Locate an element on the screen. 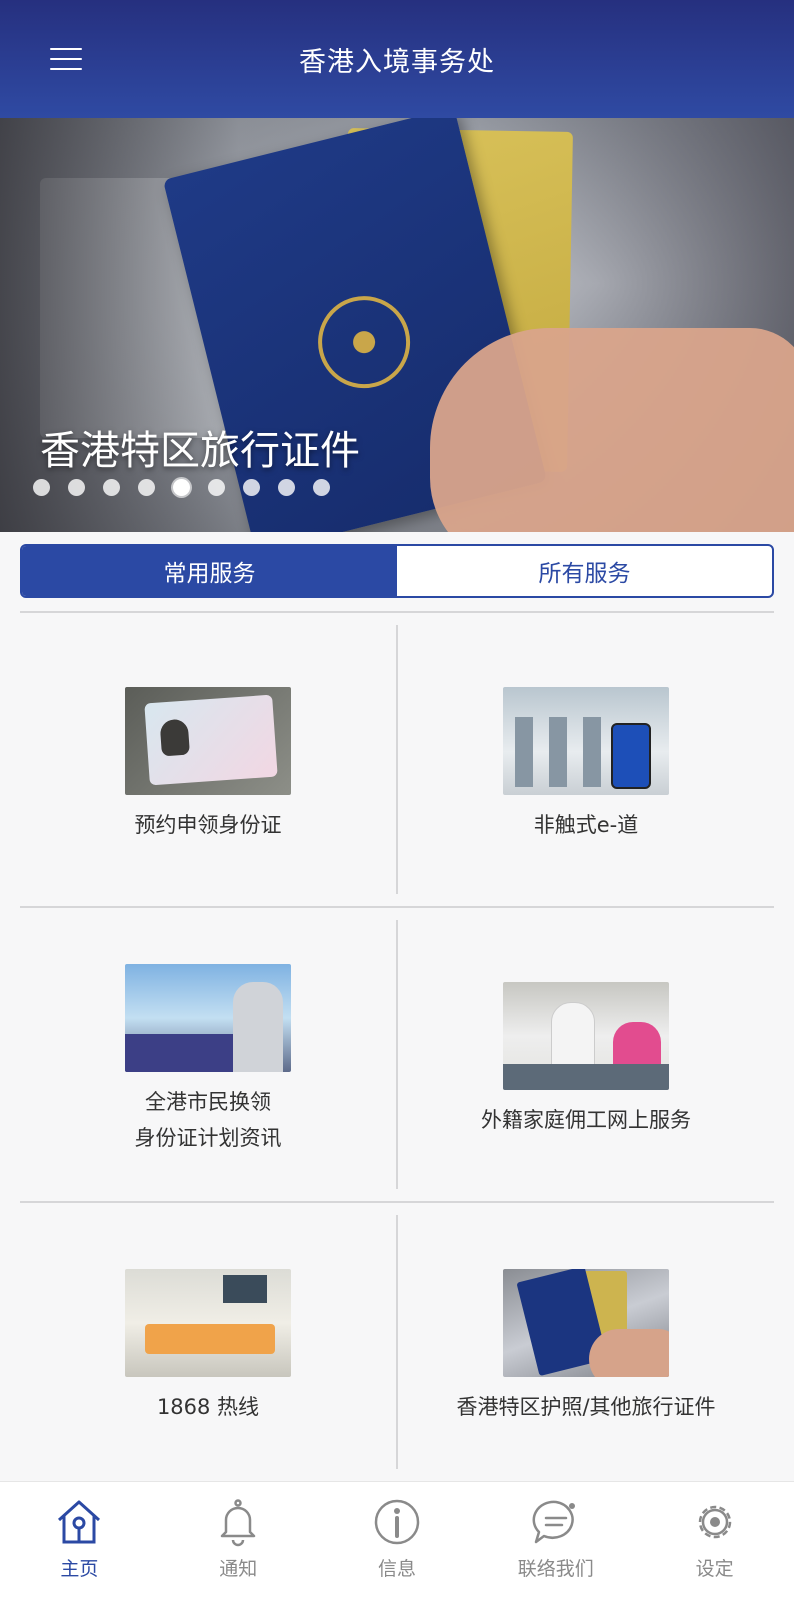 Image resolution: width=794 pixels, height=1600 pixels. nav-settings: 设定 is located at coordinates (714, 1541).